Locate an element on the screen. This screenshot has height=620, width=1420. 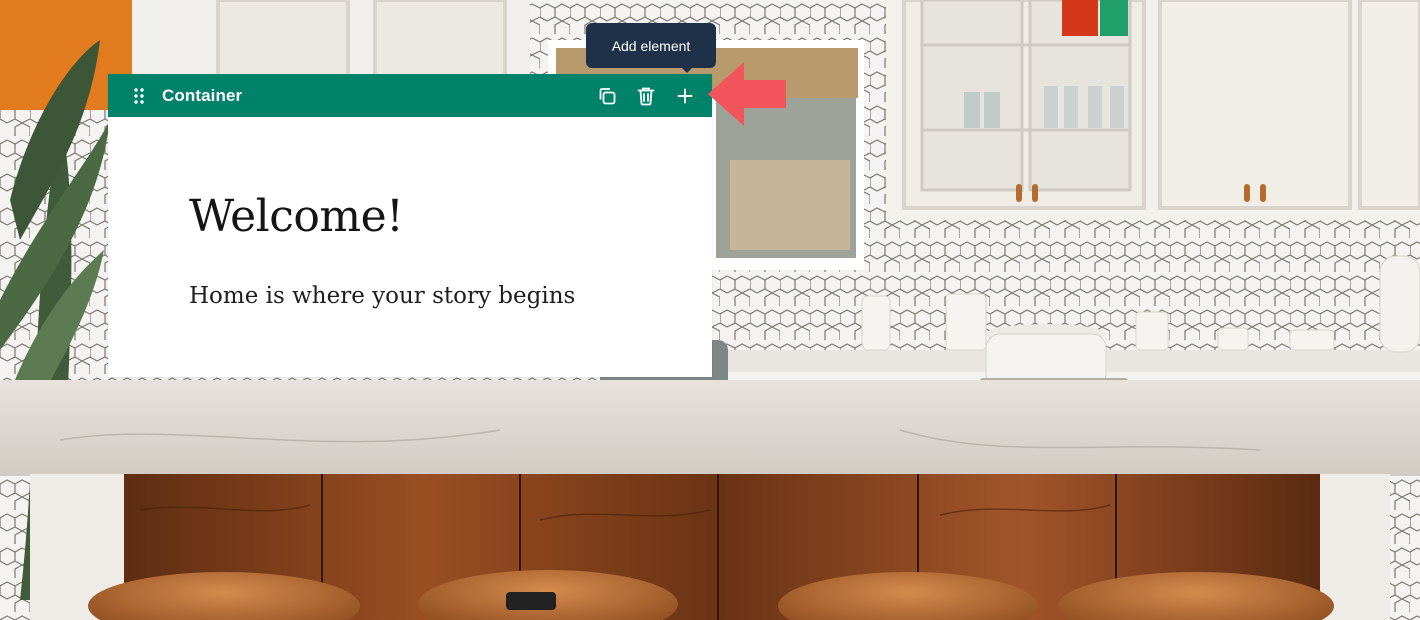
add-element-button is located at coordinates (685, 96).